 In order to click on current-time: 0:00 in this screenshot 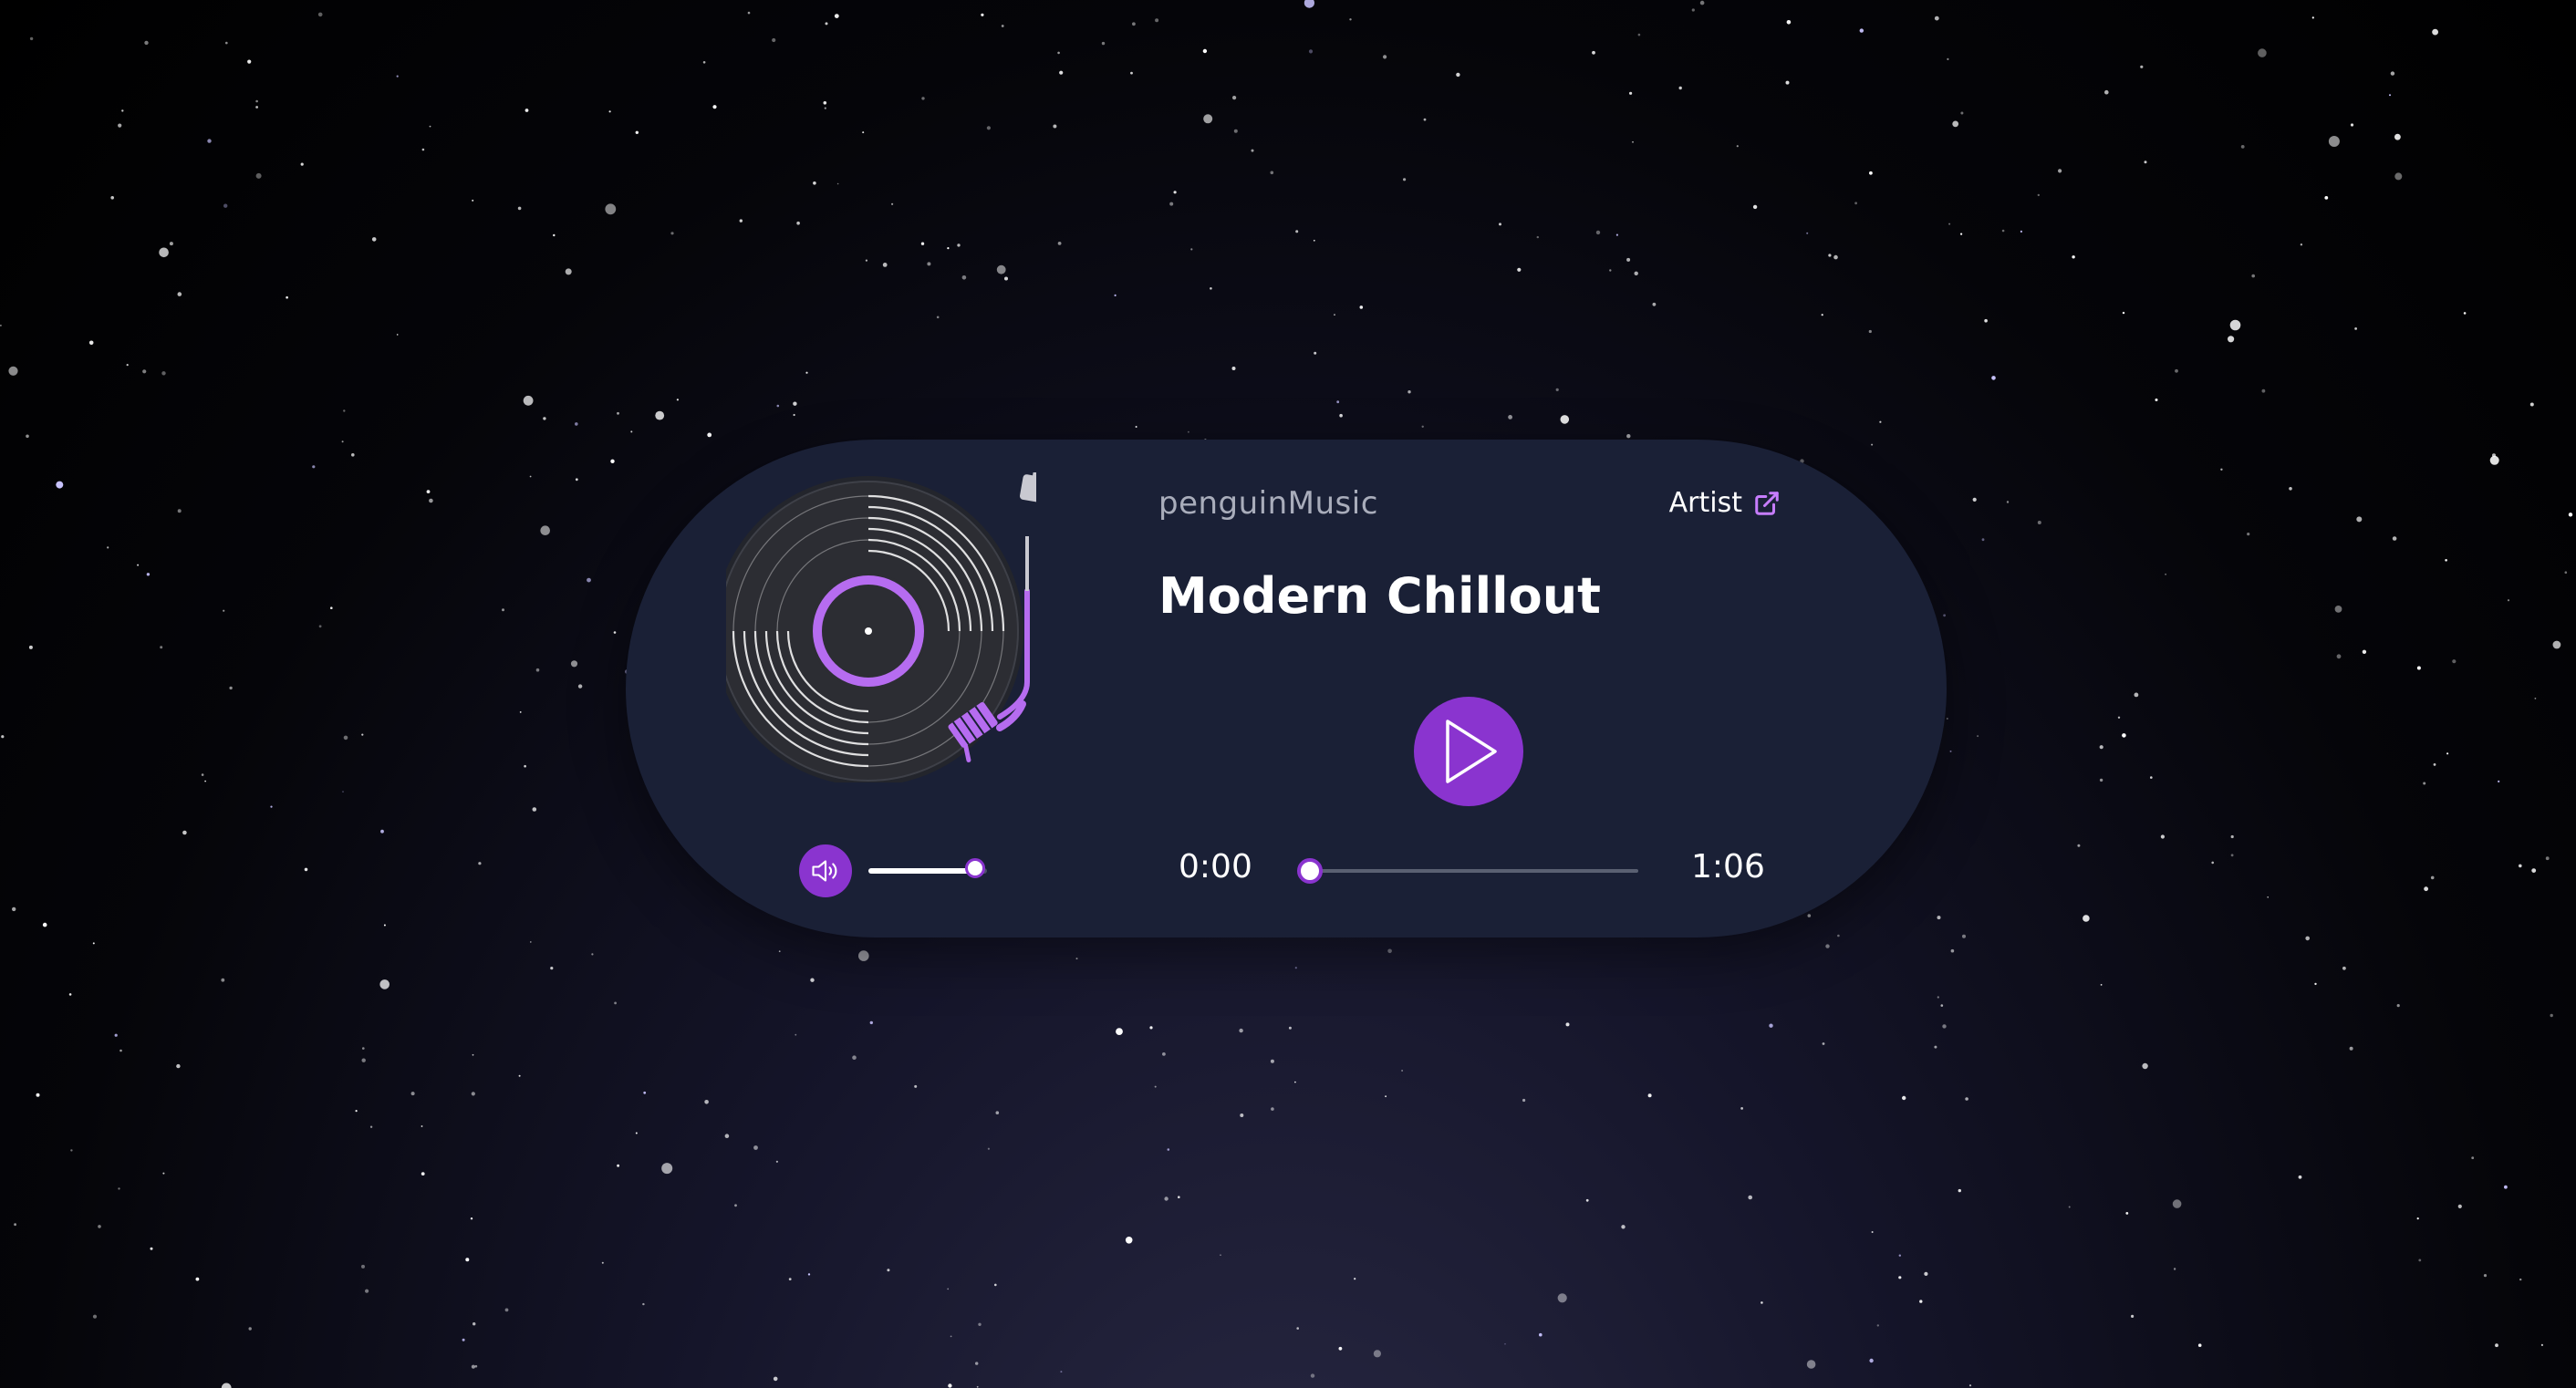, I will do `click(1215, 867)`.